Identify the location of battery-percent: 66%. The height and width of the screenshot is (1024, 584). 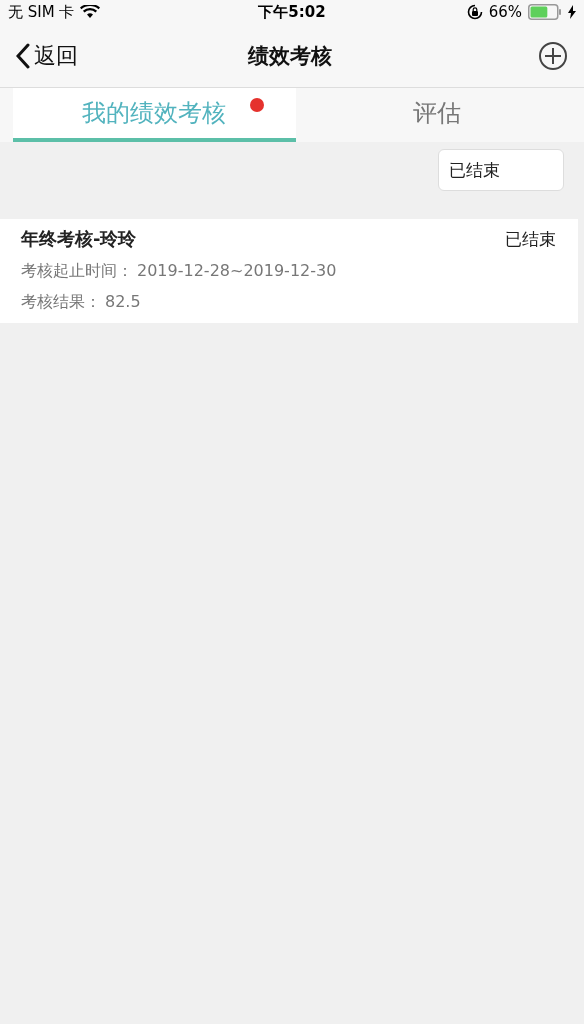
(505, 12).